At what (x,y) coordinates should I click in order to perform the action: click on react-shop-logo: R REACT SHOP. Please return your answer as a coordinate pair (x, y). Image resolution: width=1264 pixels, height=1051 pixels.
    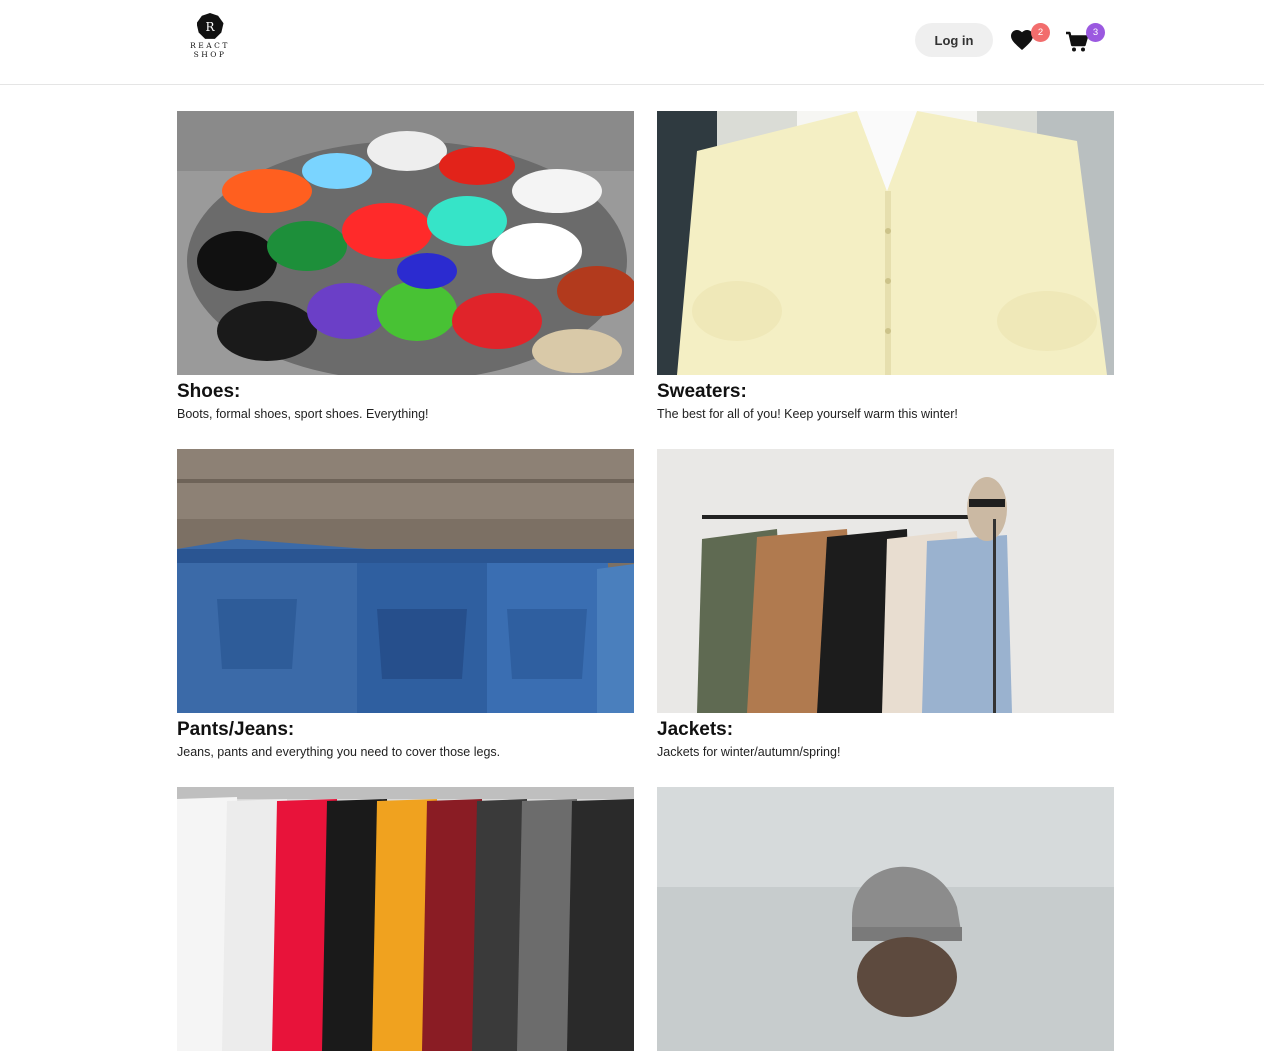
    Looking at the image, I should click on (210, 39).